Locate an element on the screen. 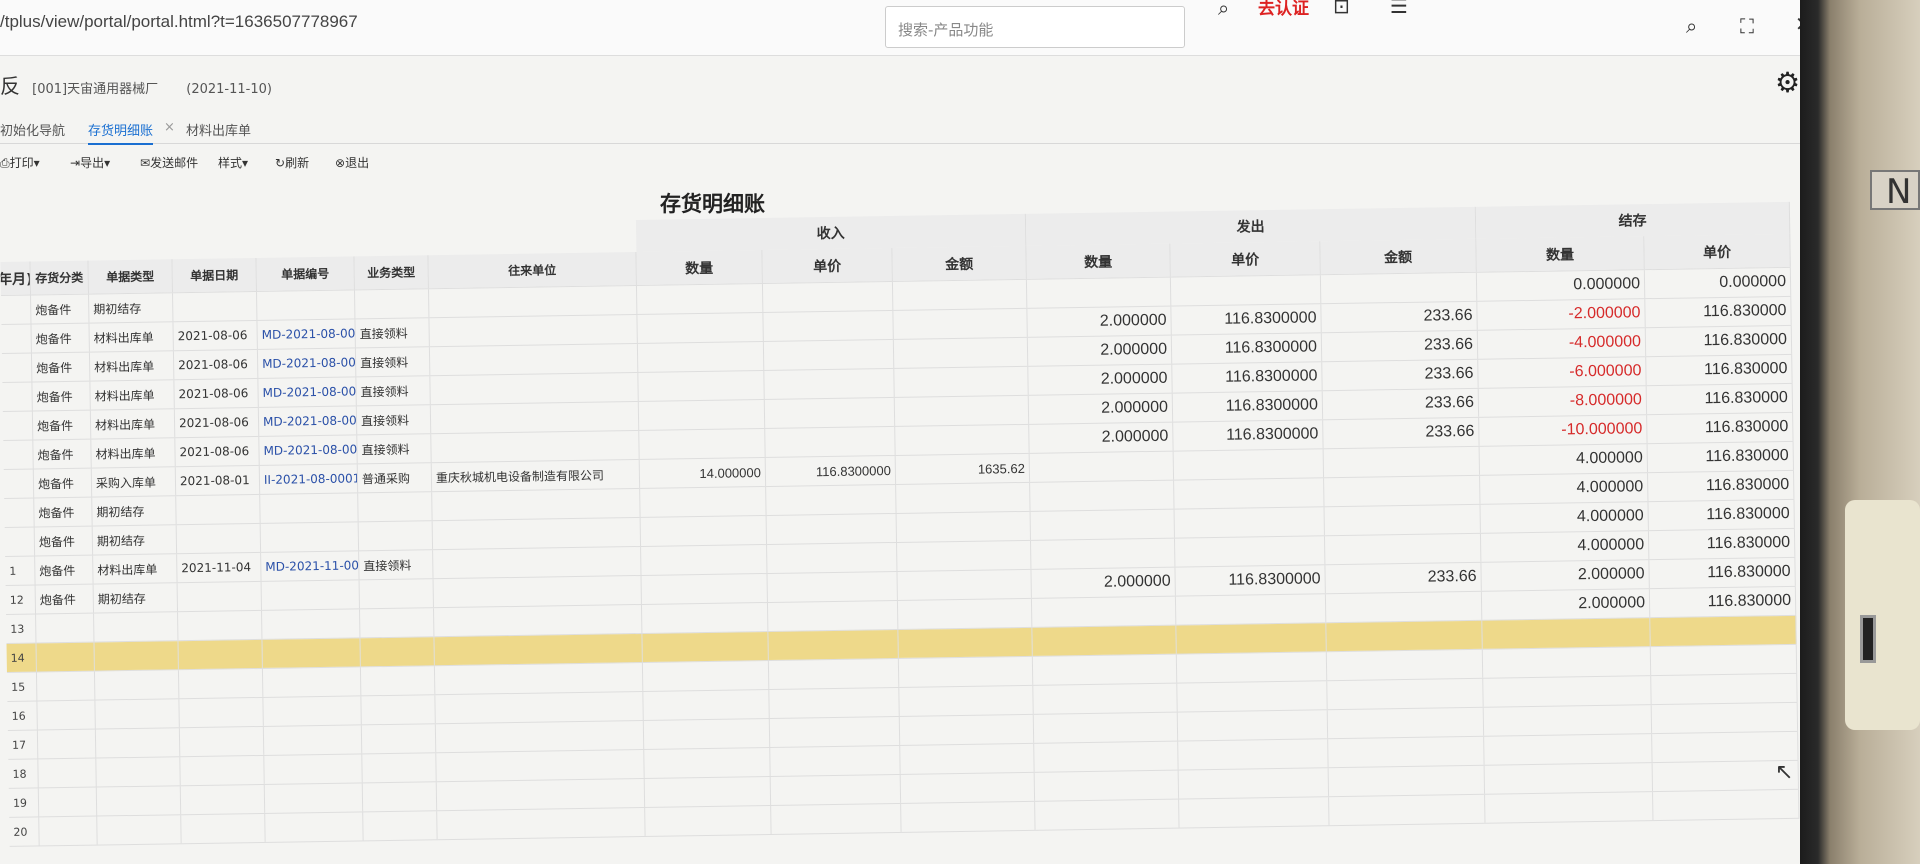 This screenshot has width=1920, height=864. refresh-button: ↻刷新 is located at coordinates (292, 162).